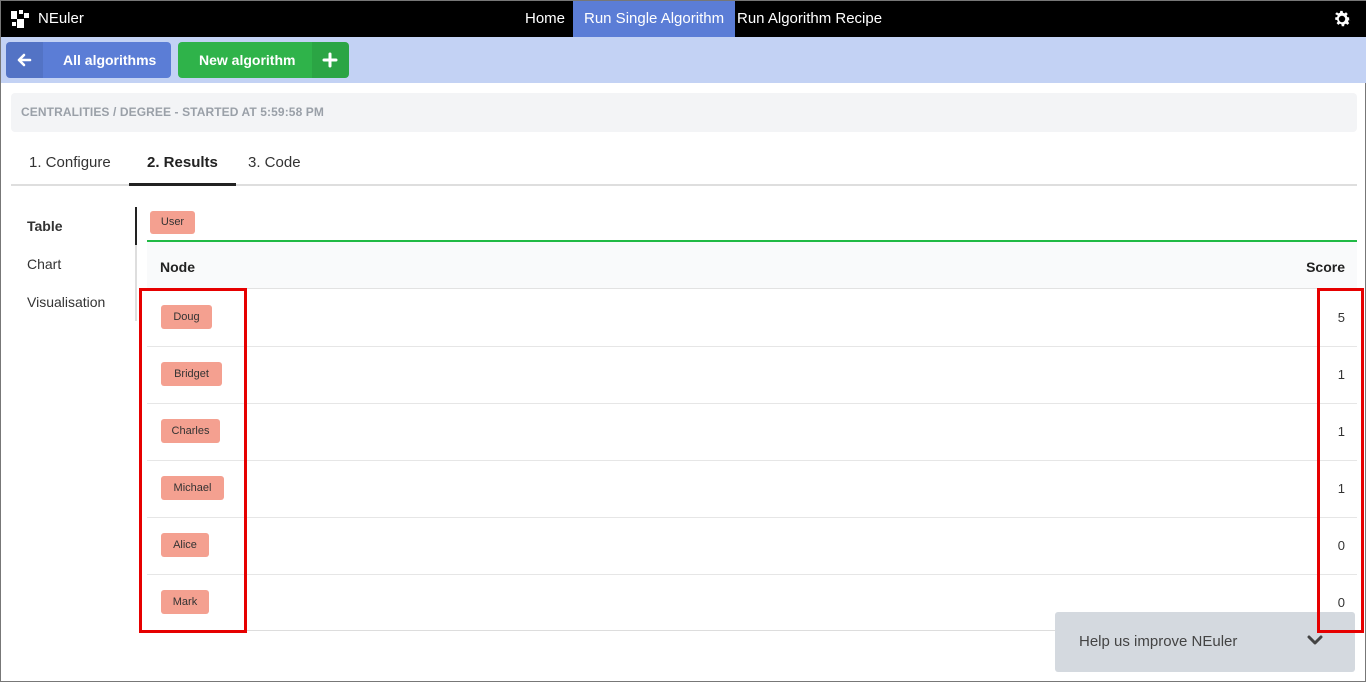 Image resolution: width=1366 pixels, height=682 pixels. Describe the element at coordinates (545, 19) in the screenshot. I see `nav-home: Home` at that location.